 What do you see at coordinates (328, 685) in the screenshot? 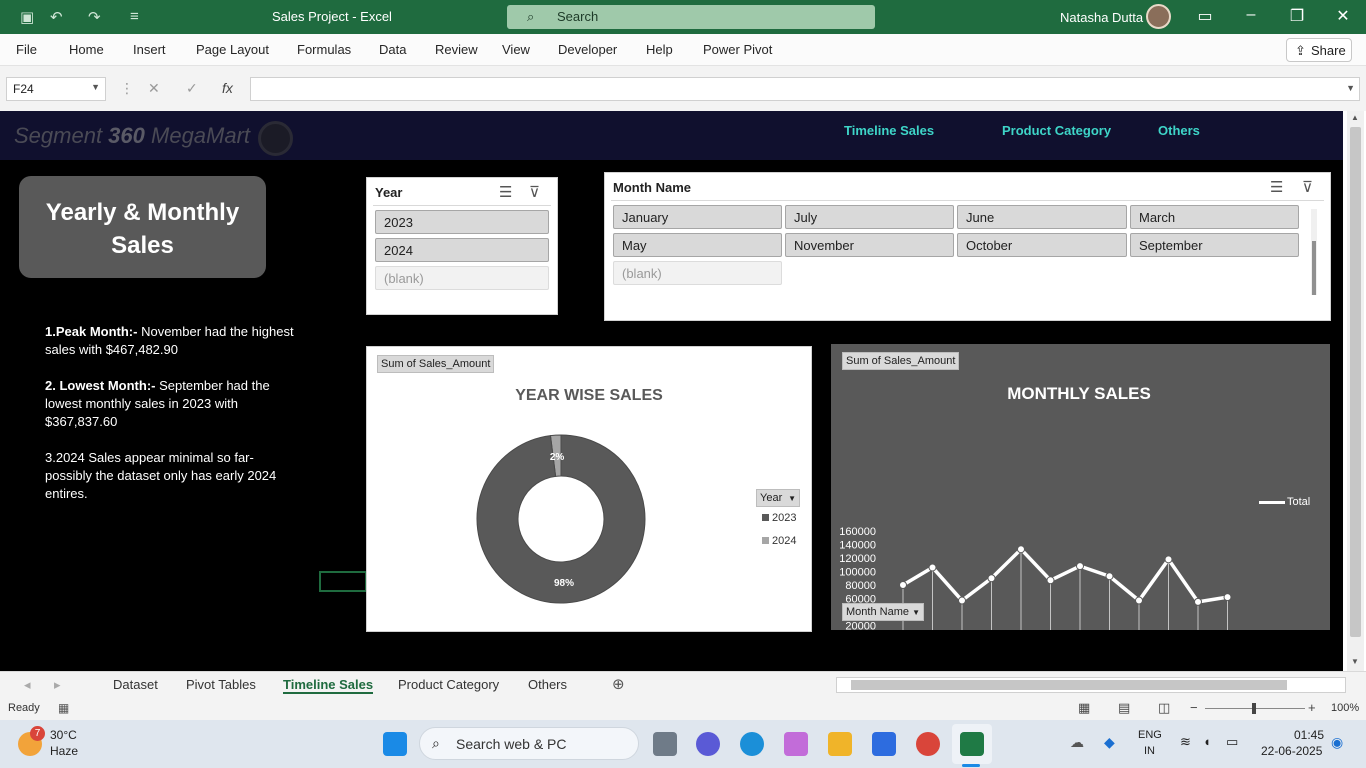
I see `sheet-tab-timeline-sales: Timeline Sales` at bounding box center [328, 685].